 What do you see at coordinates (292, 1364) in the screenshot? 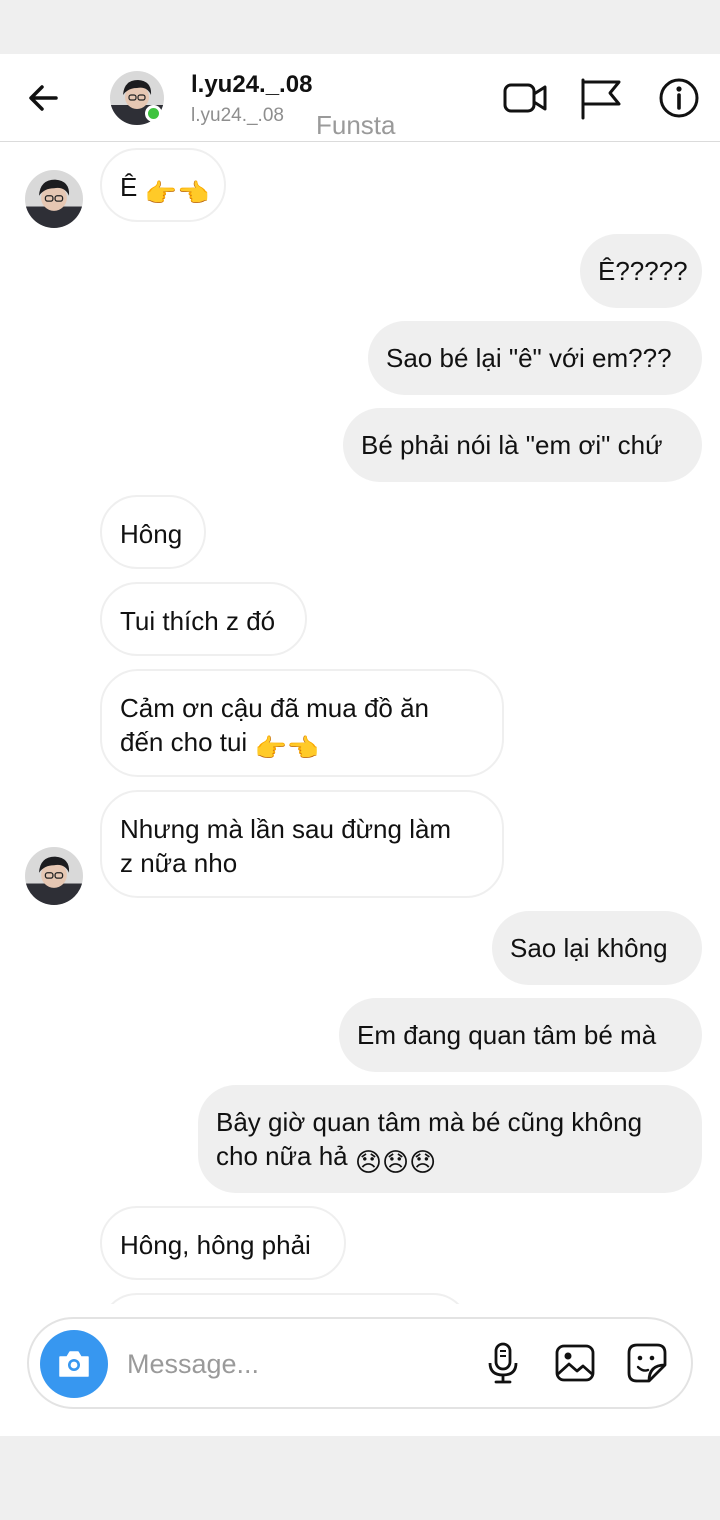
I see `message-input` at bounding box center [292, 1364].